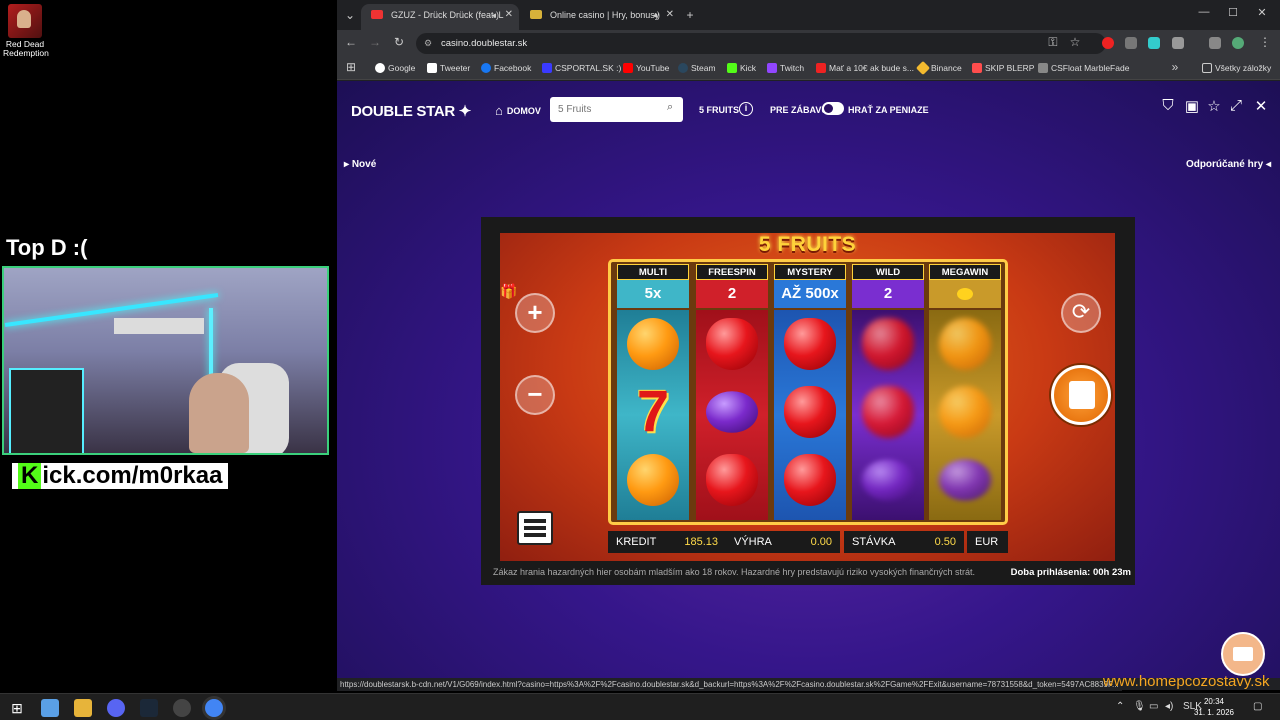  I want to click on wallet-icon: ▣, so click(1192, 106).